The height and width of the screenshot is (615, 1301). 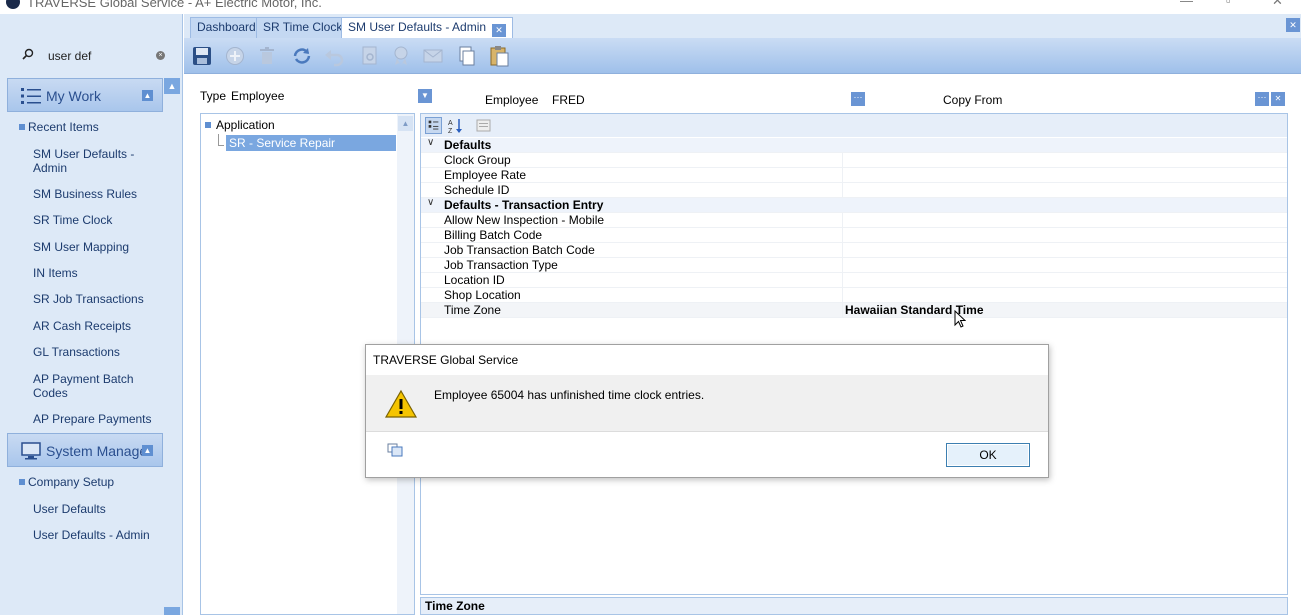 What do you see at coordinates (433, 56) in the screenshot?
I see `mail-icon` at bounding box center [433, 56].